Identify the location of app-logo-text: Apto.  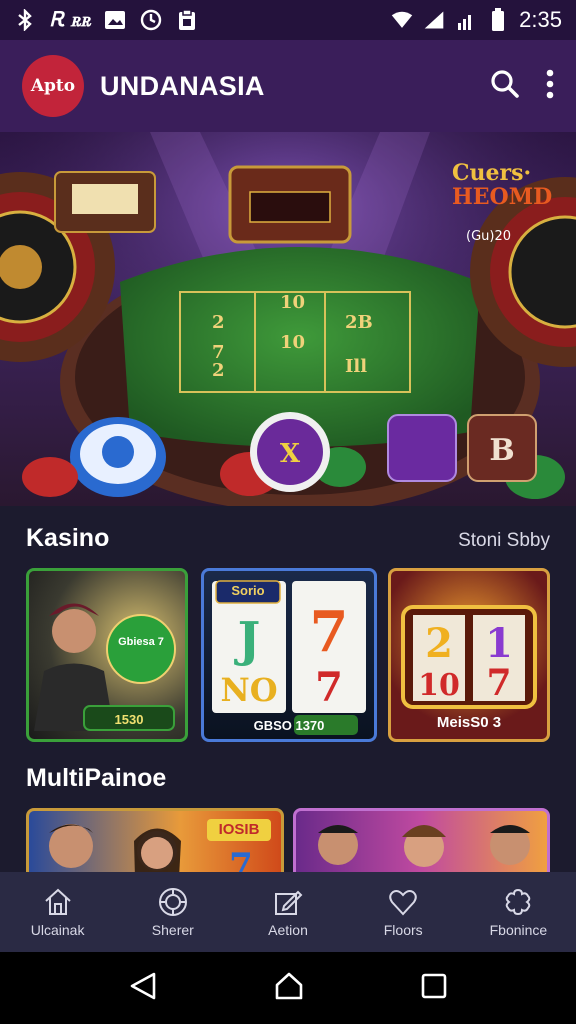
(53, 86).